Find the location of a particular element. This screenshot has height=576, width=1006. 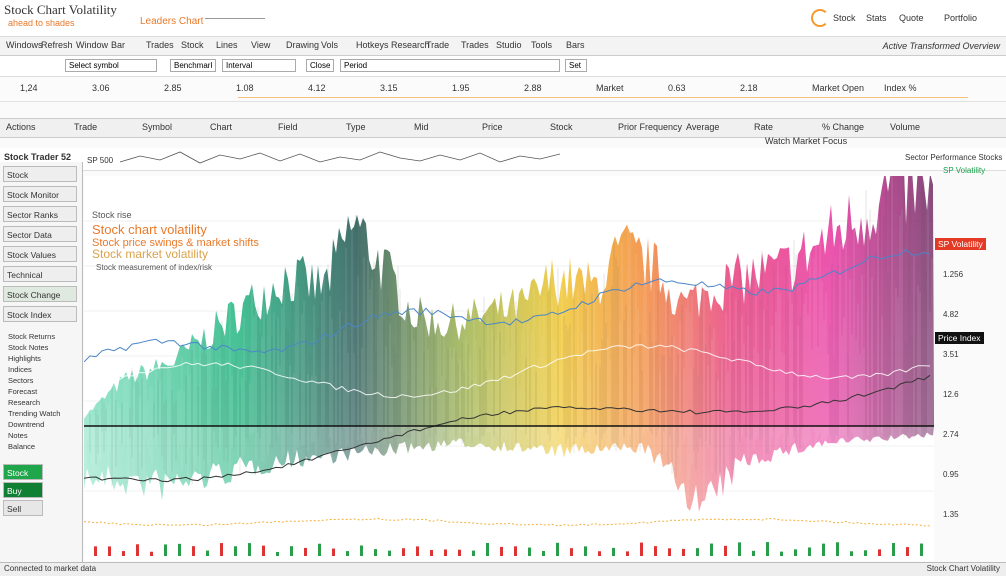

sidebar-item-3: Sector Data is located at coordinates (40, 234).